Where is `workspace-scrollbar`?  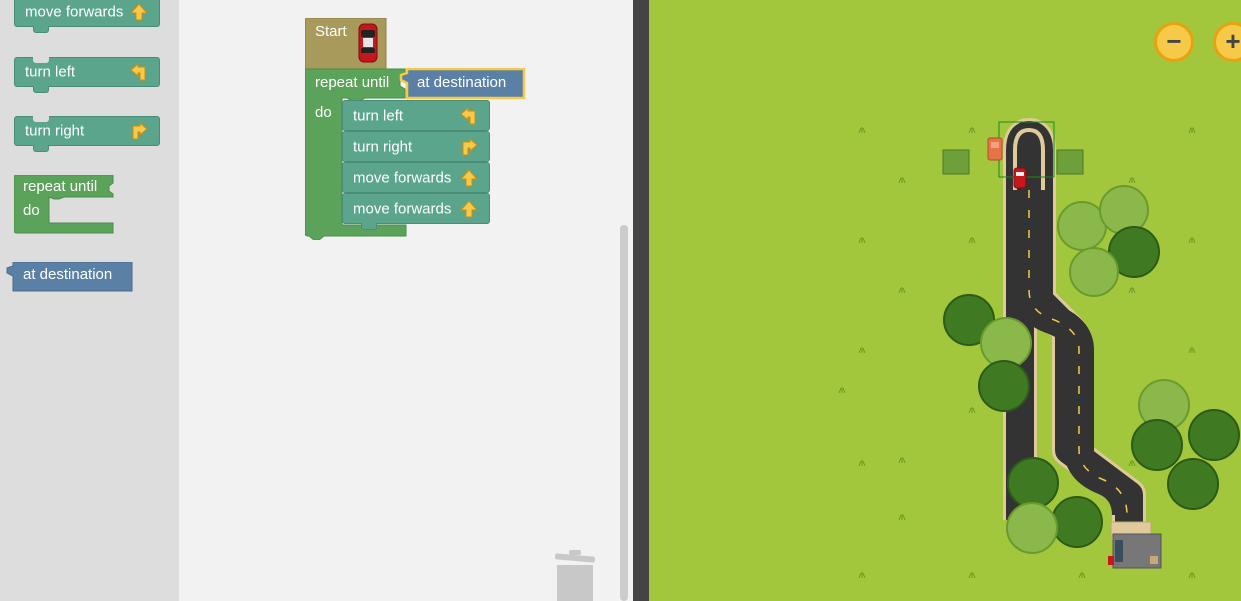
workspace-scrollbar is located at coordinates (624, 413).